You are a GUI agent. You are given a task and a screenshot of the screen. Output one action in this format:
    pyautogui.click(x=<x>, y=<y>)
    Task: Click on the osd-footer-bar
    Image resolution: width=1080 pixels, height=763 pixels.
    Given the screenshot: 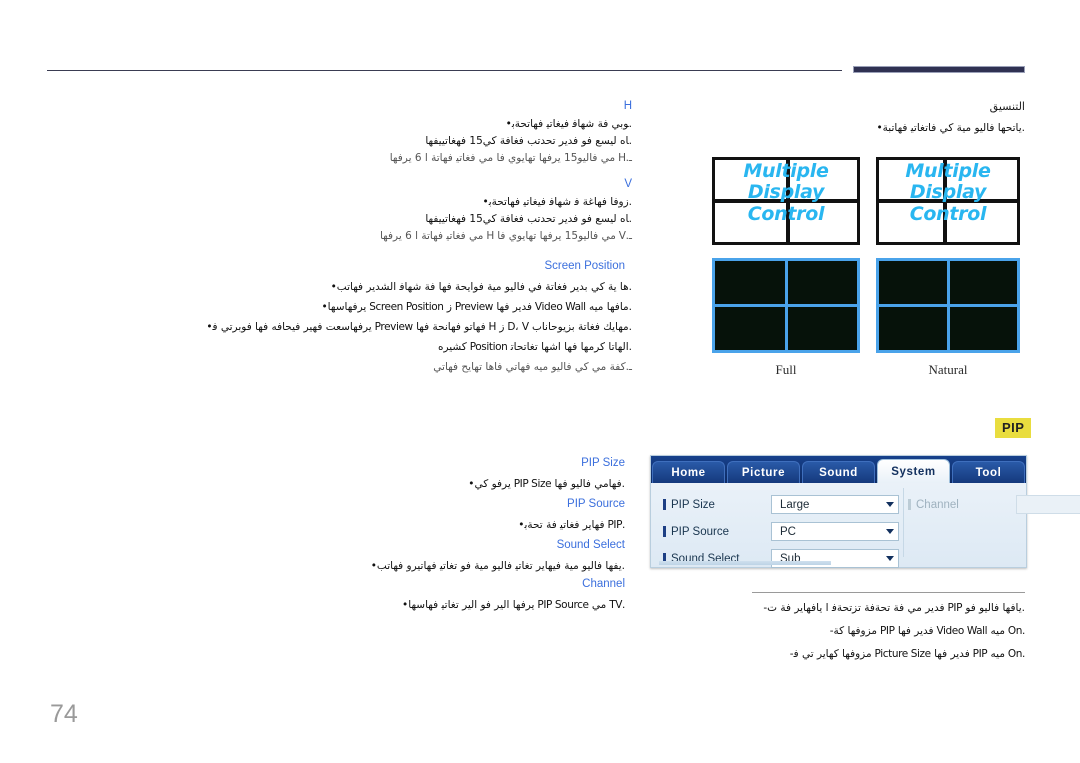 What is the action you would take?
    pyautogui.click(x=745, y=563)
    